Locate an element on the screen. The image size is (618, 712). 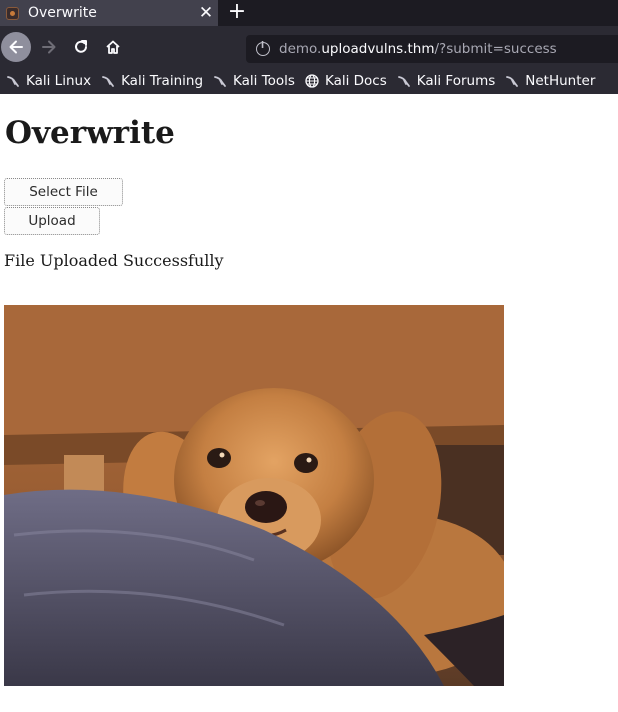
globe-icon is located at coordinates (312, 81).